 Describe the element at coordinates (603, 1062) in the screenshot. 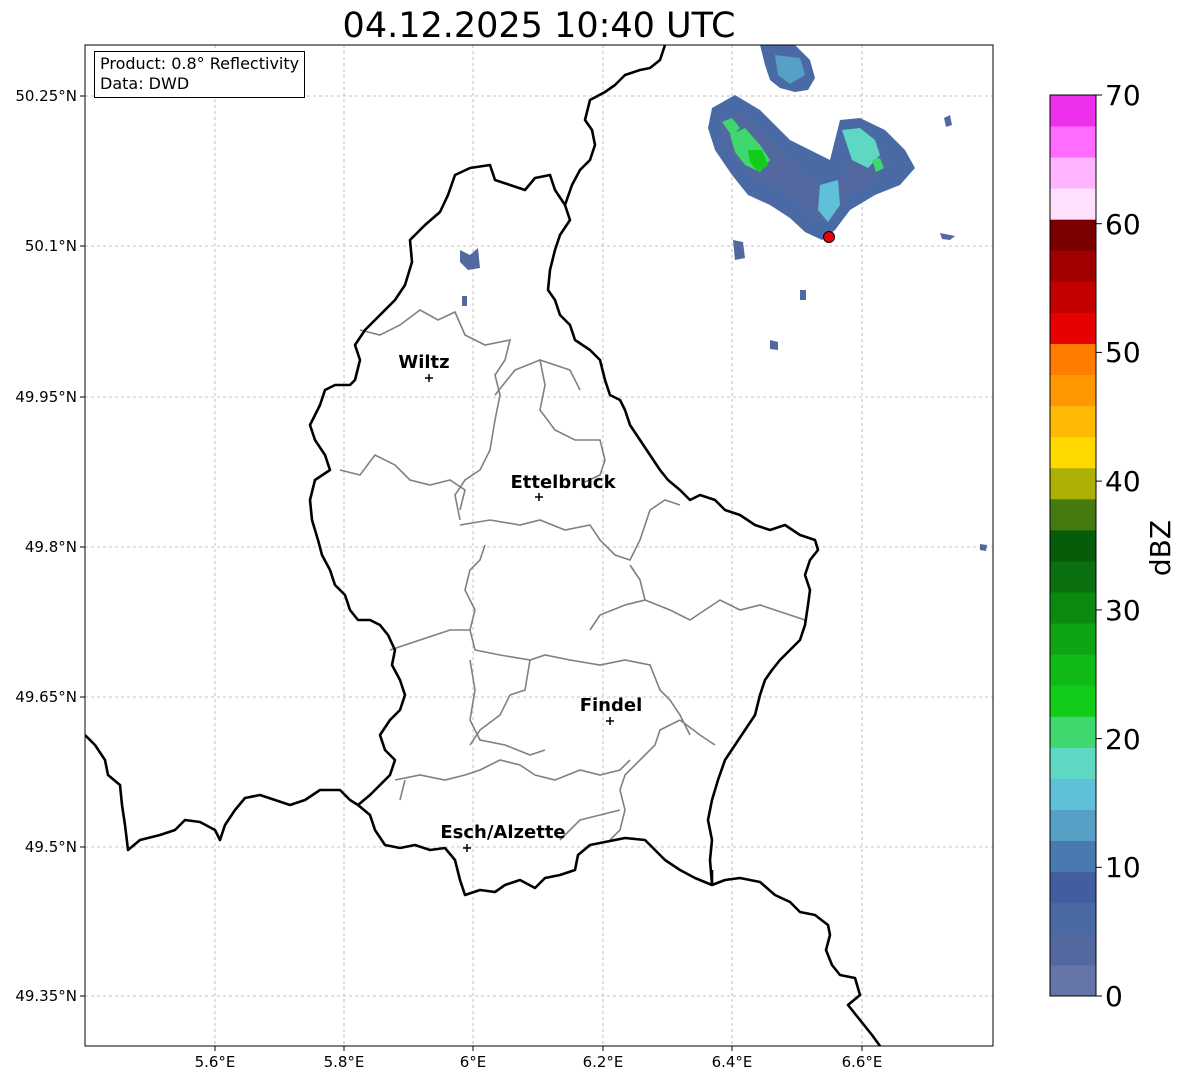

I see `lon-tick-label: 6.2°E` at that location.